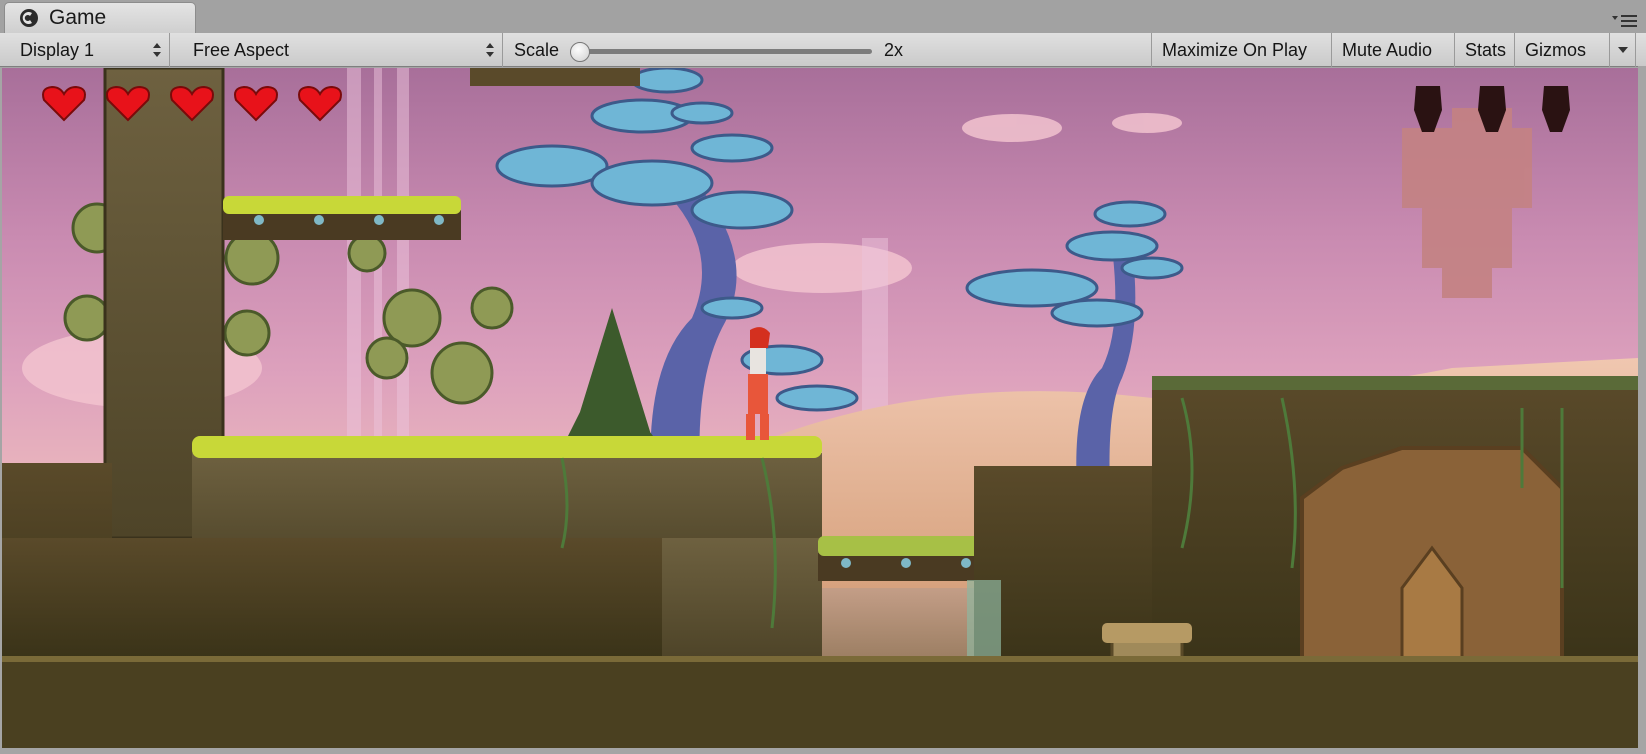 The width and height of the screenshot is (1646, 754). I want to click on display-select-value: Display 1, so click(57, 49).